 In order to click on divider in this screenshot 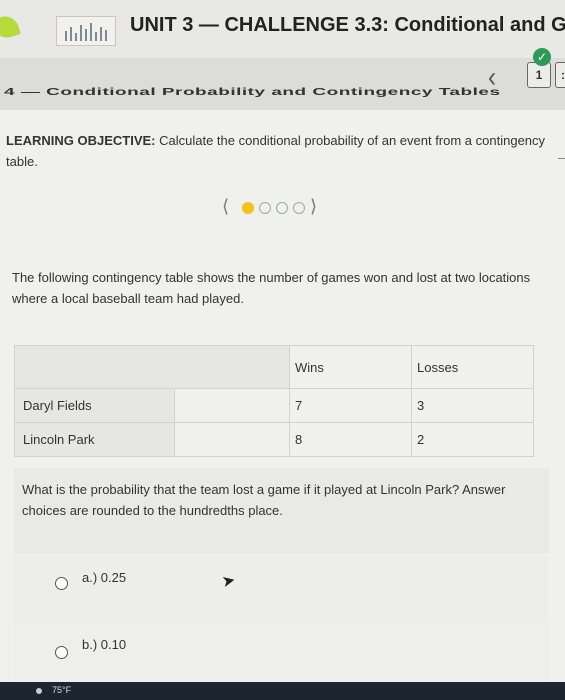, I will do `click(561, 158)`.